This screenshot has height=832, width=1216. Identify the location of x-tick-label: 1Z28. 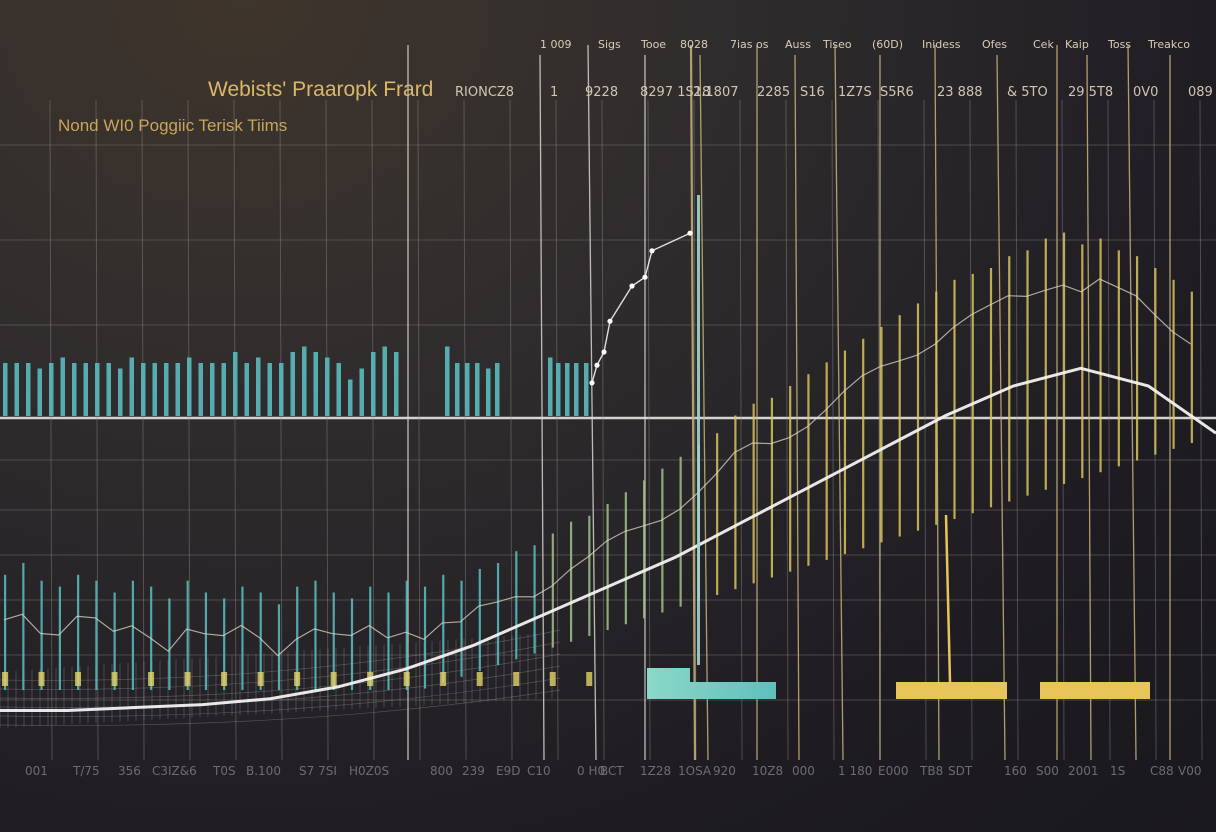
(655, 771).